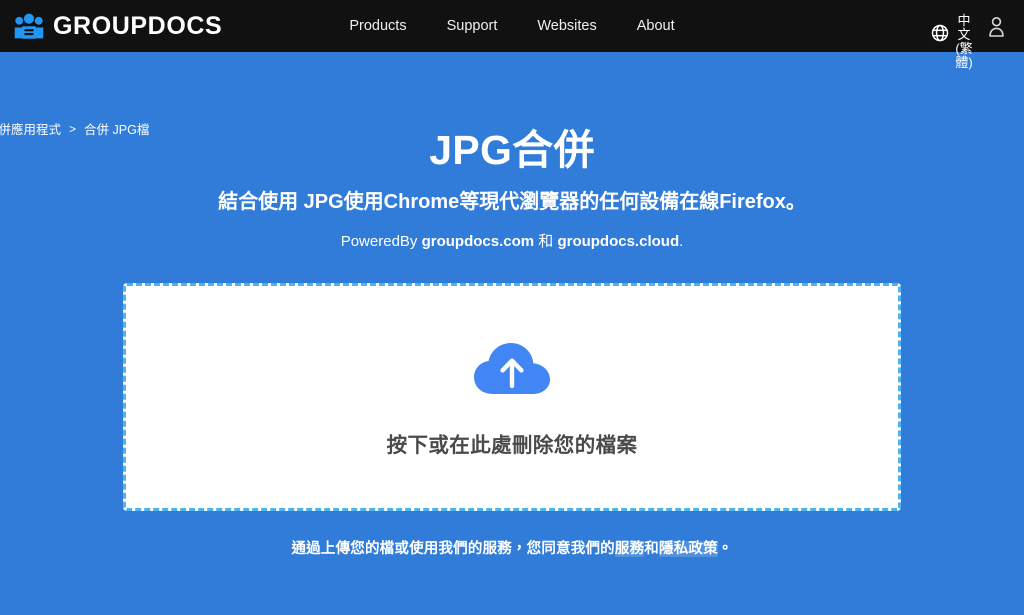 The image size is (1024, 615). Describe the element at coordinates (381, 242) in the screenshot. I see `powered-by-prefix: PoweredBy` at that location.